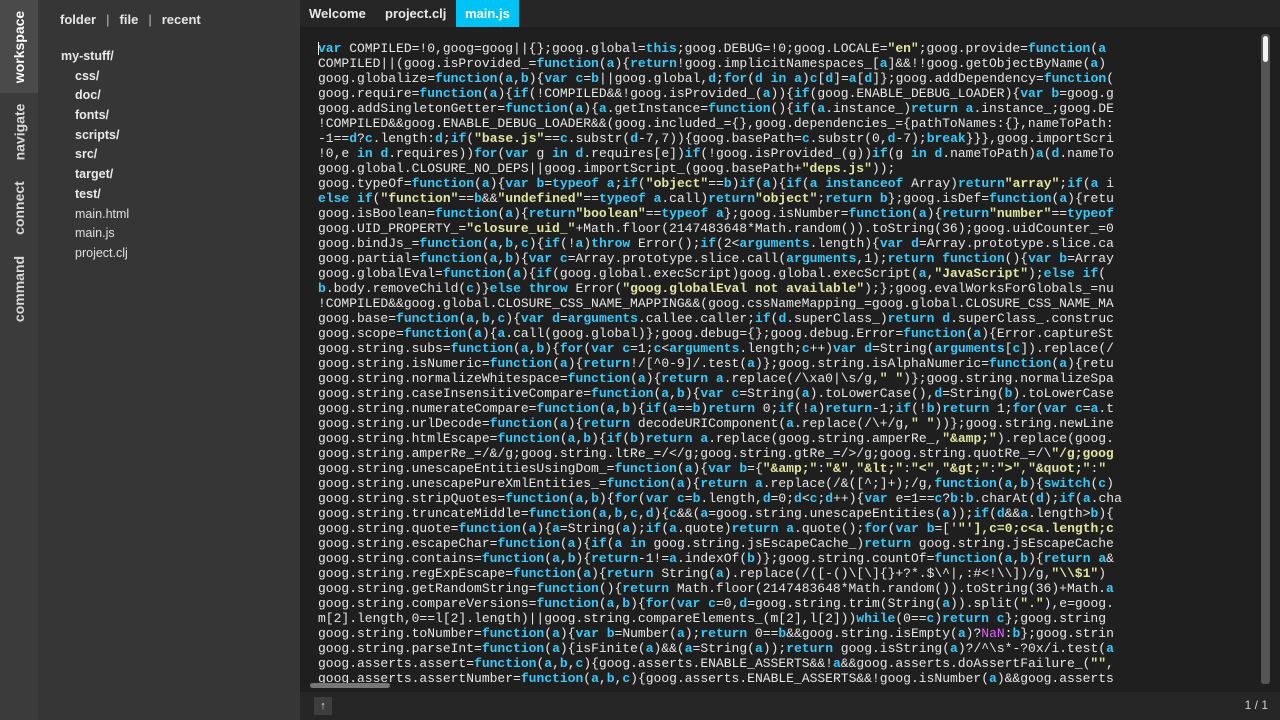 This screenshot has width=1280, height=720. I want to click on status-bar: ↑ 1 / 1, so click(790, 706).